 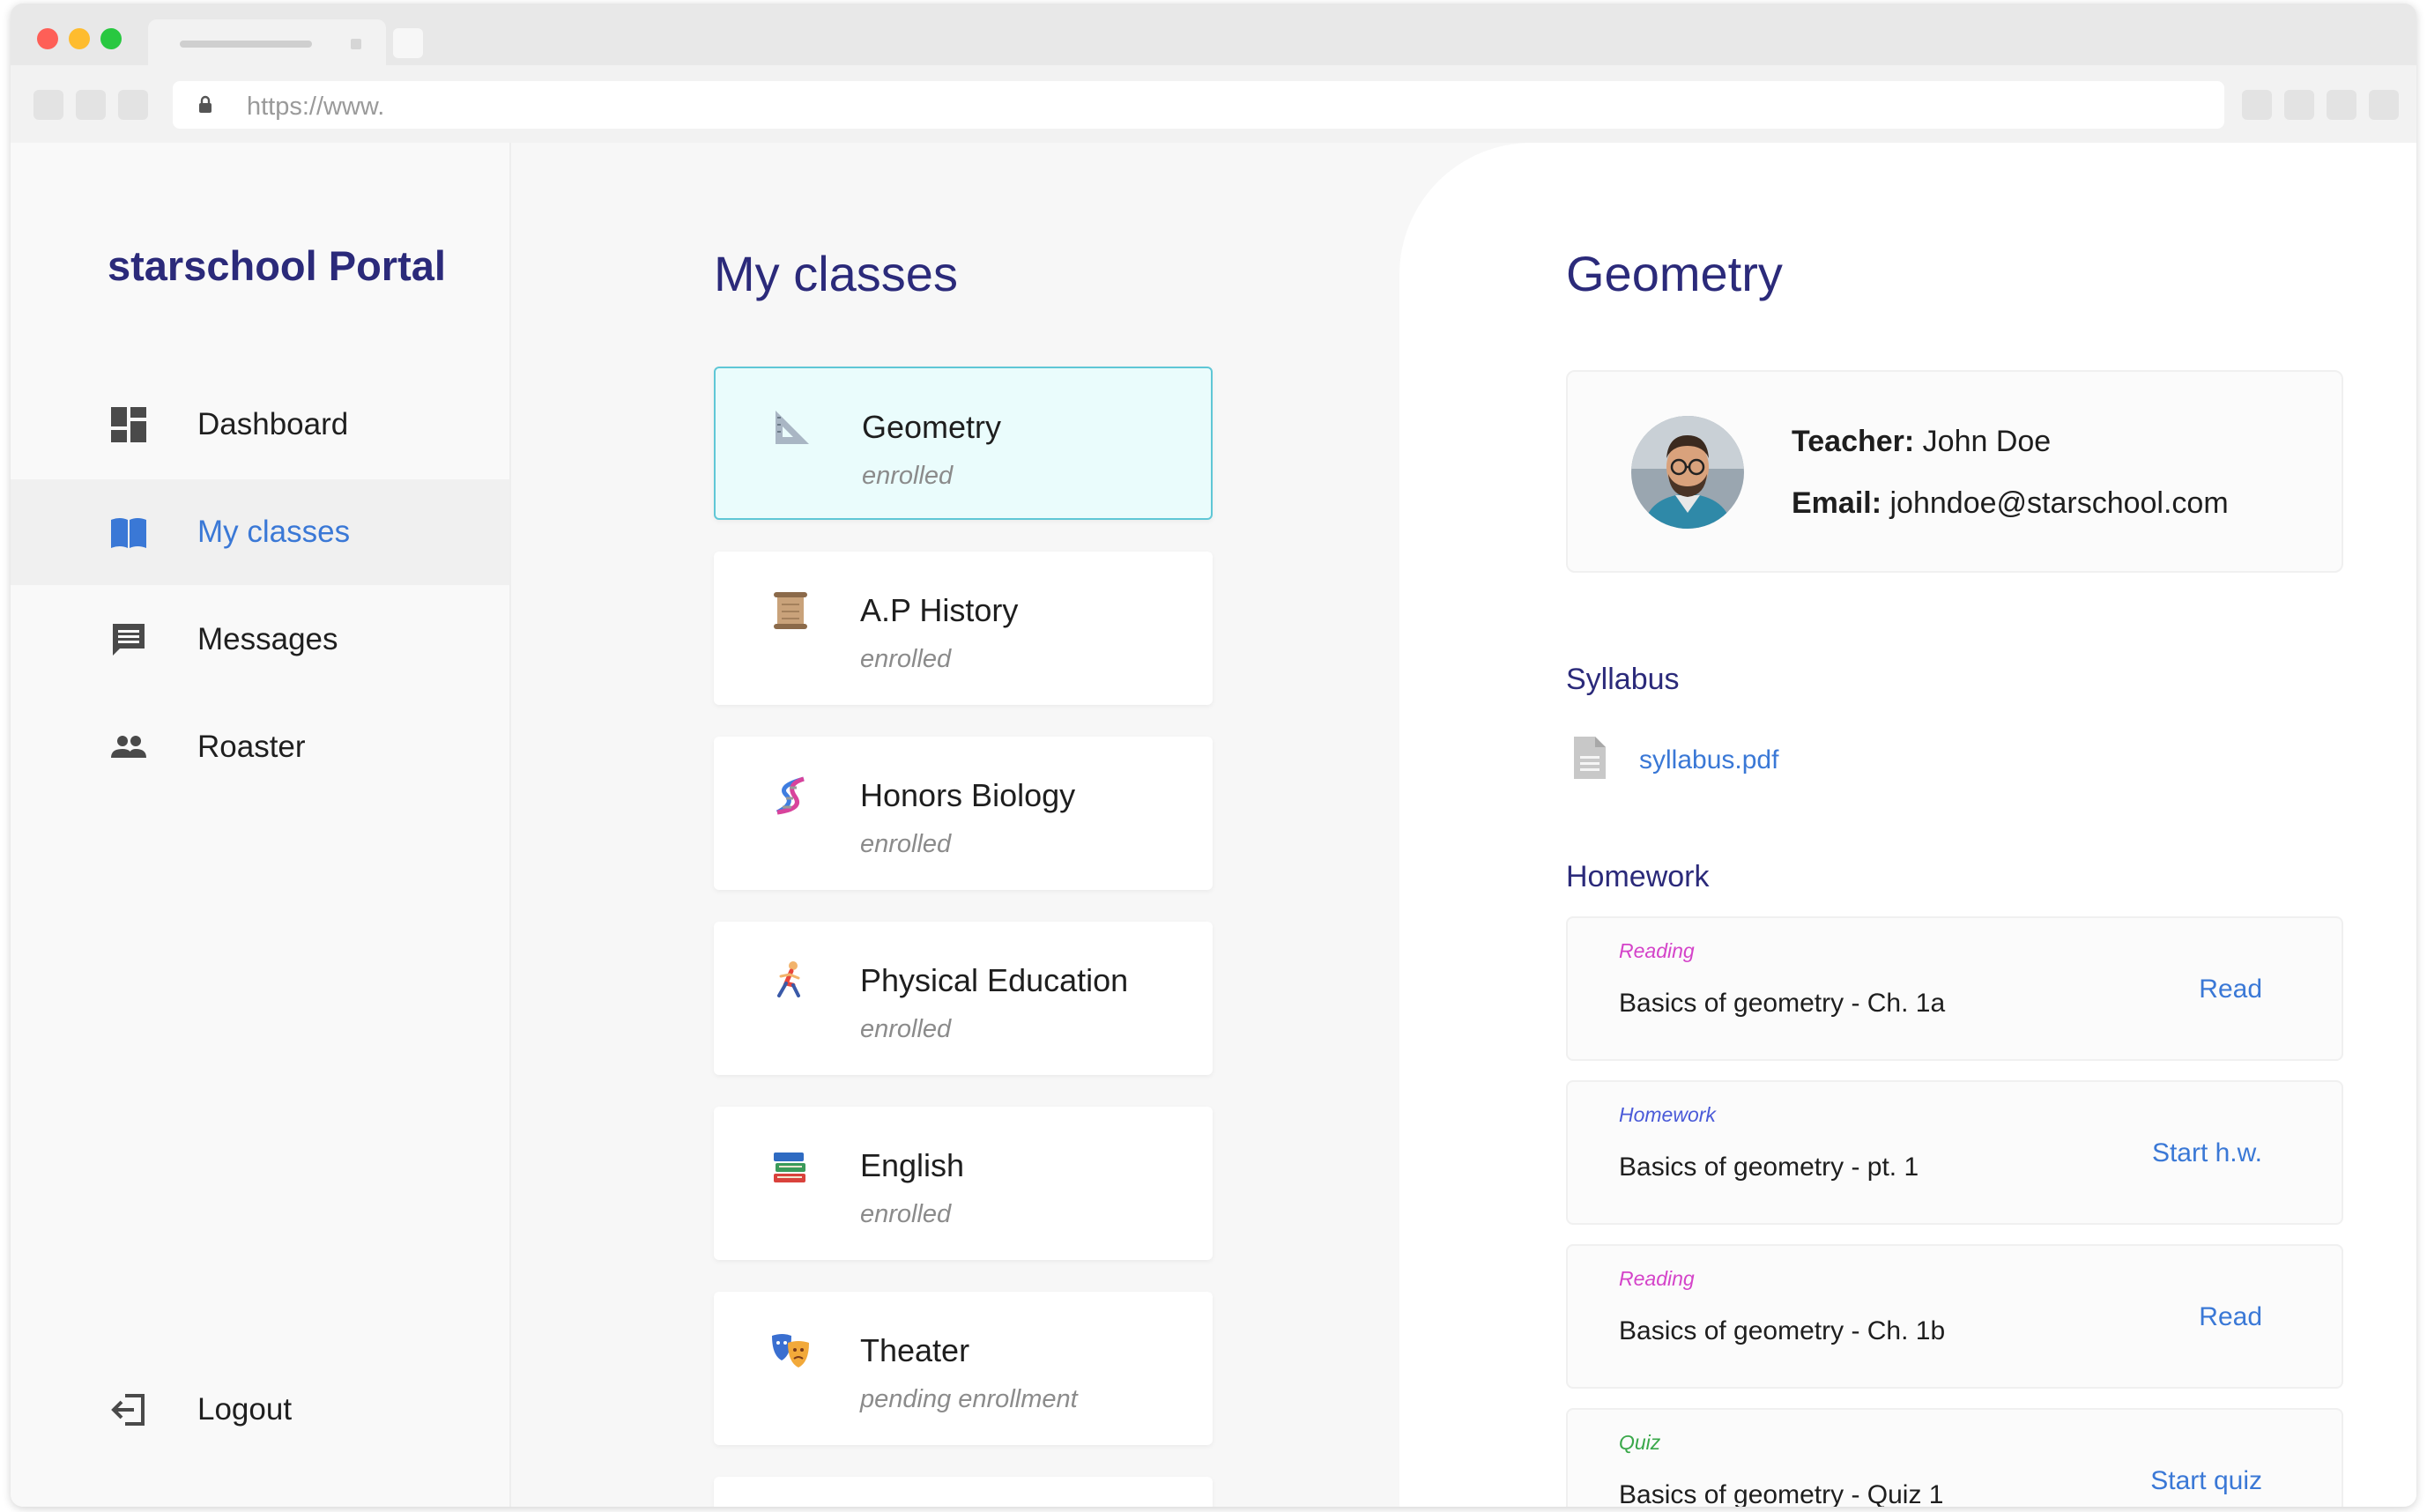 I want to click on dashboard-icon, so click(x=128, y=424).